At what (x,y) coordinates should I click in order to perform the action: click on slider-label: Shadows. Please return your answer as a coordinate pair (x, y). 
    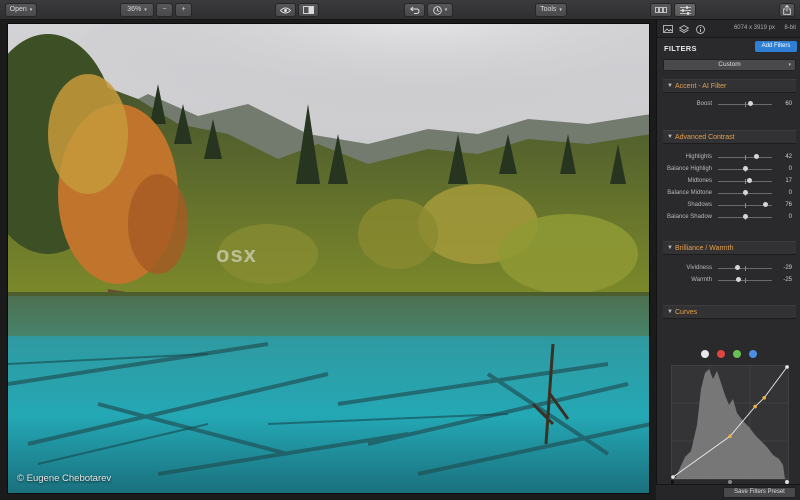
    Looking at the image, I should click on (699, 205).